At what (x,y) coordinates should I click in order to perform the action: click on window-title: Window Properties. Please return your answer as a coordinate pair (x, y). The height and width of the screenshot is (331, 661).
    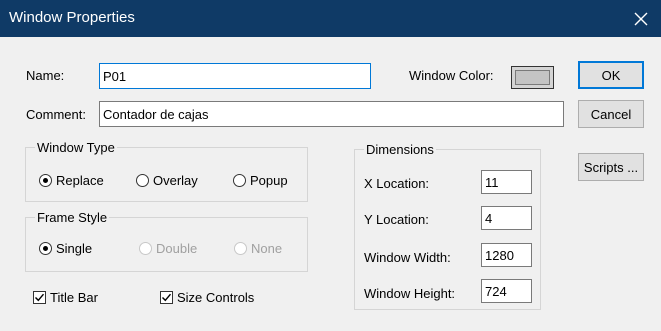
    Looking at the image, I should click on (72, 17).